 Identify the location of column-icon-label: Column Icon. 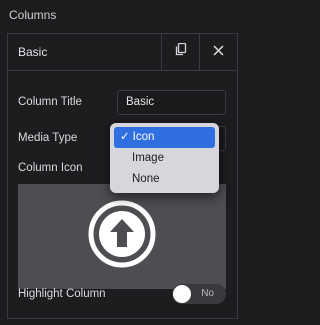
(50, 168).